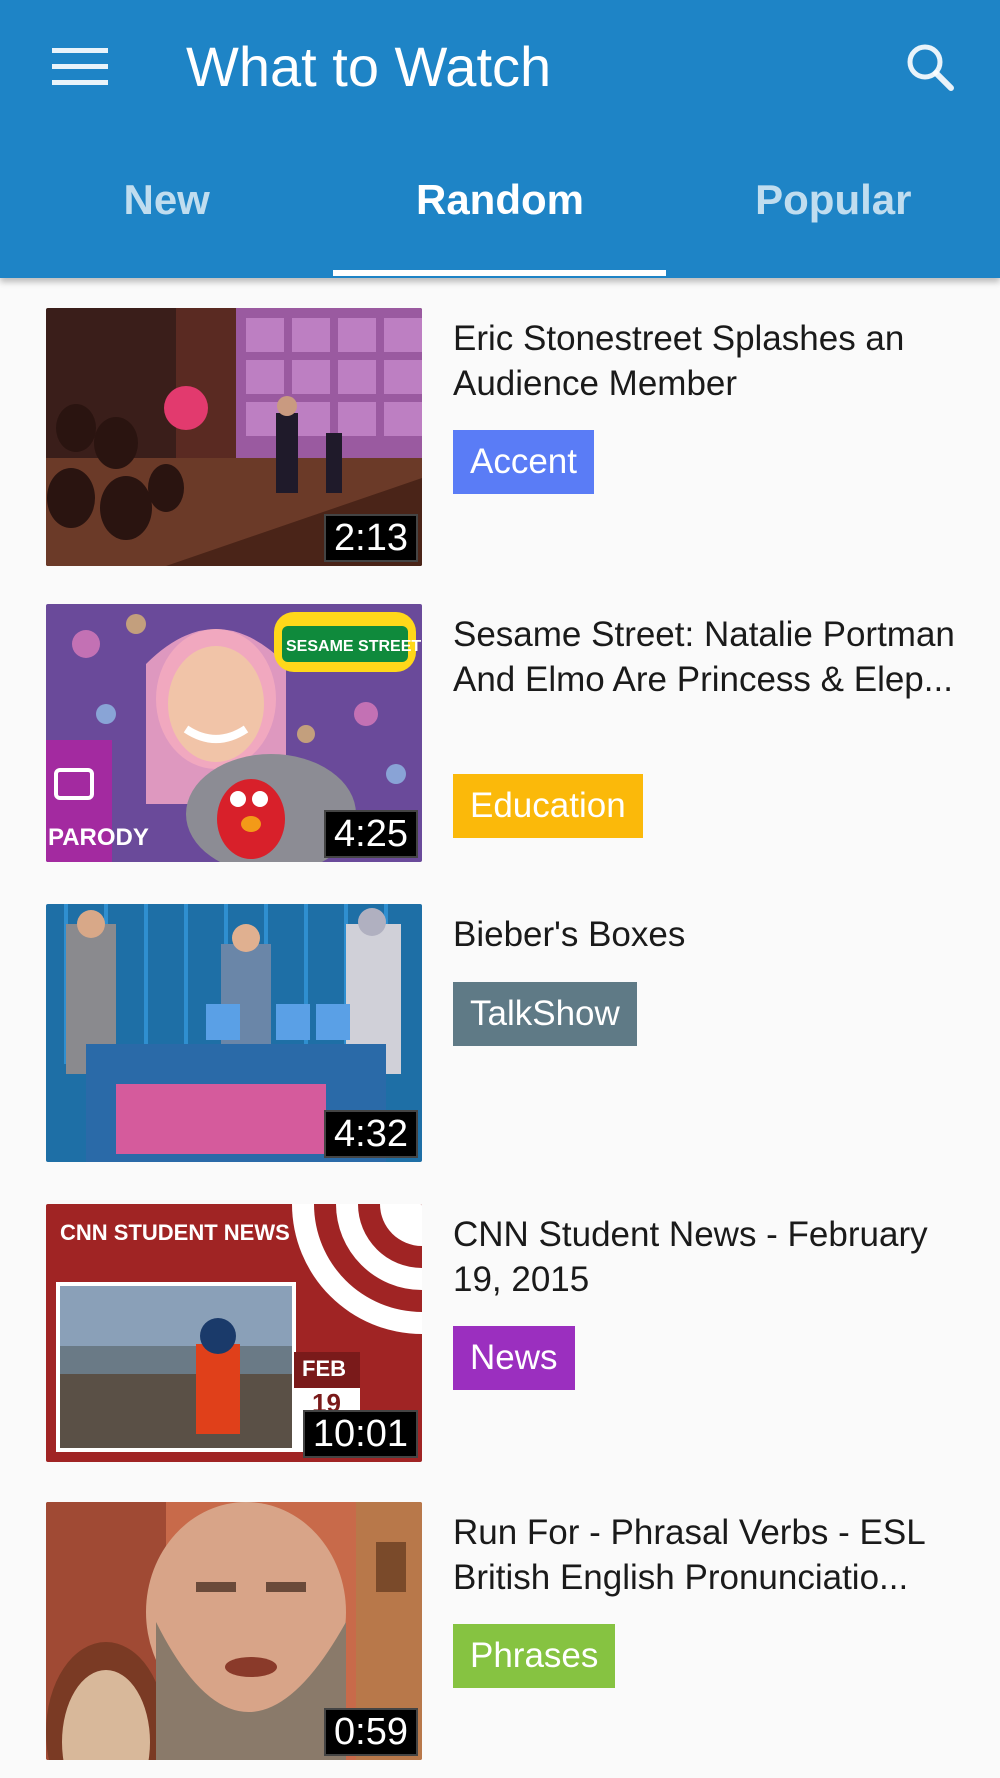 The height and width of the screenshot is (1778, 1000). I want to click on category-tag: Education, so click(548, 806).